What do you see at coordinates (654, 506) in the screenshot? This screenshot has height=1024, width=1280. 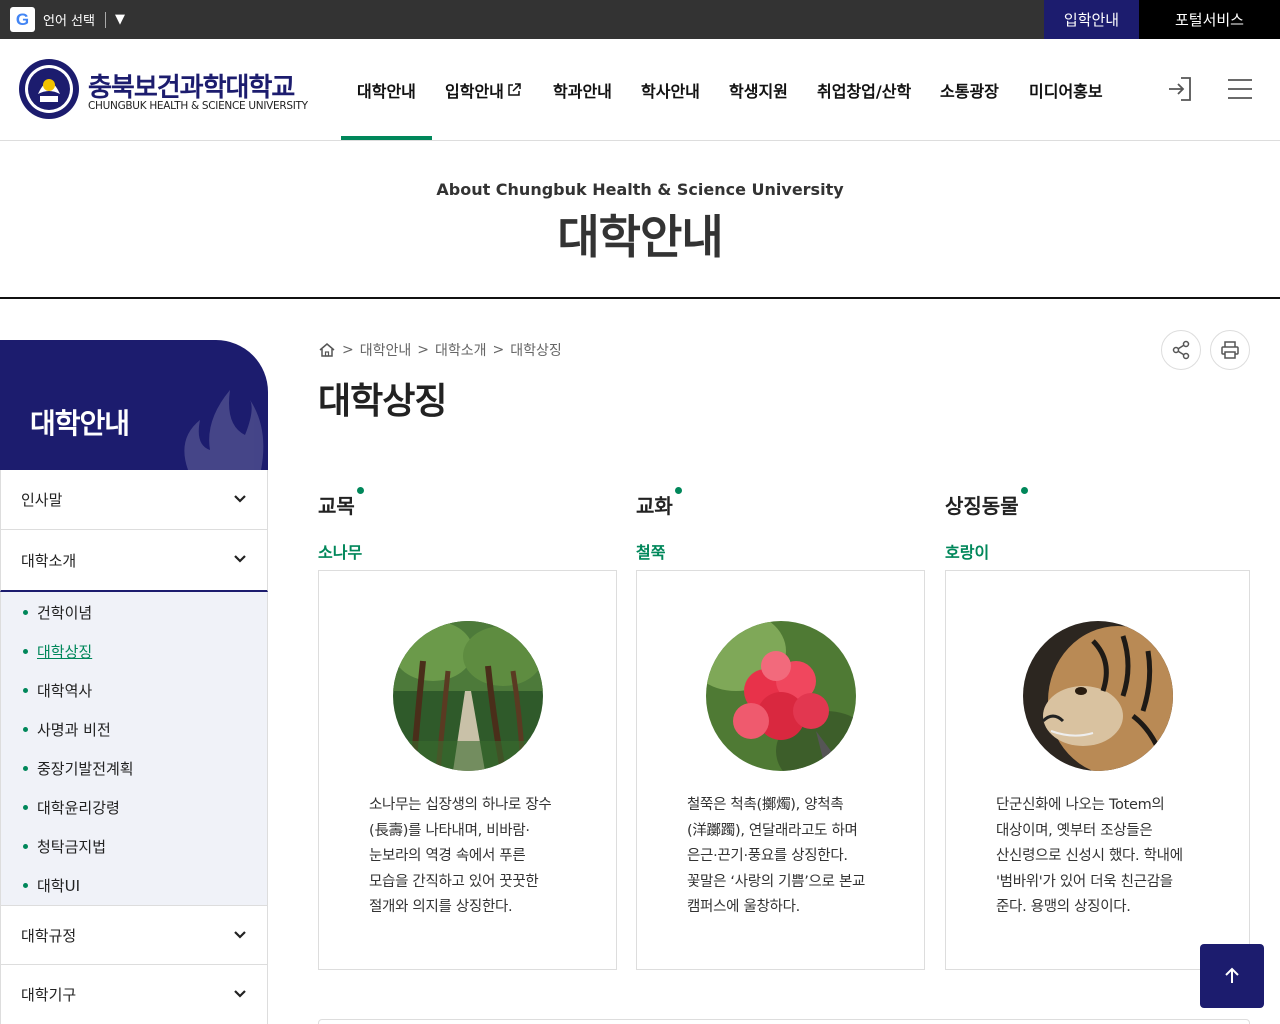 I see `symbol-heading-label: 교화` at bounding box center [654, 506].